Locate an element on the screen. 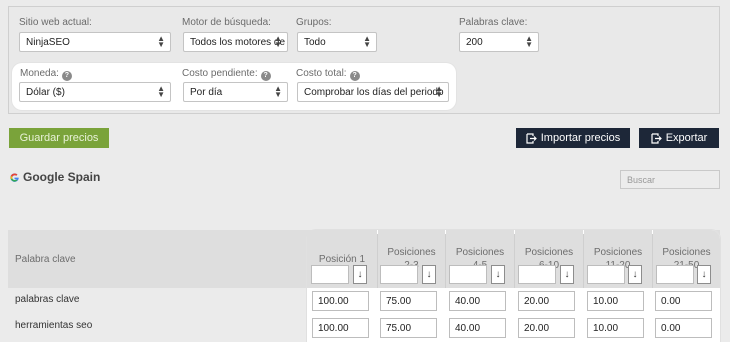 The width and height of the screenshot is (730, 342). section-title: Google Spain is located at coordinates (54, 177).